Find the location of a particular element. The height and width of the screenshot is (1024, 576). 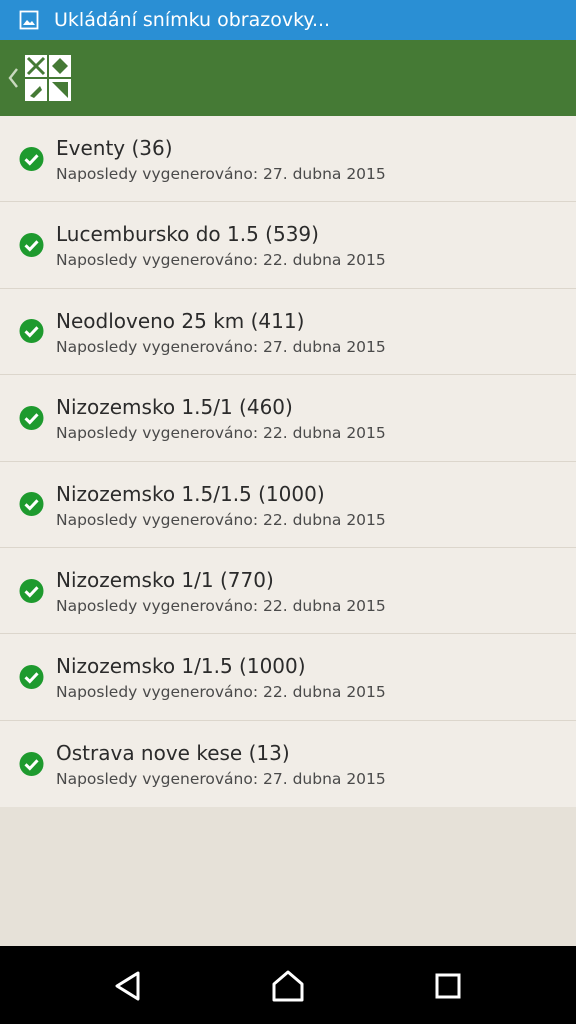

list-item-title: Neodloveno 25 km (411) is located at coordinates (180, 320).